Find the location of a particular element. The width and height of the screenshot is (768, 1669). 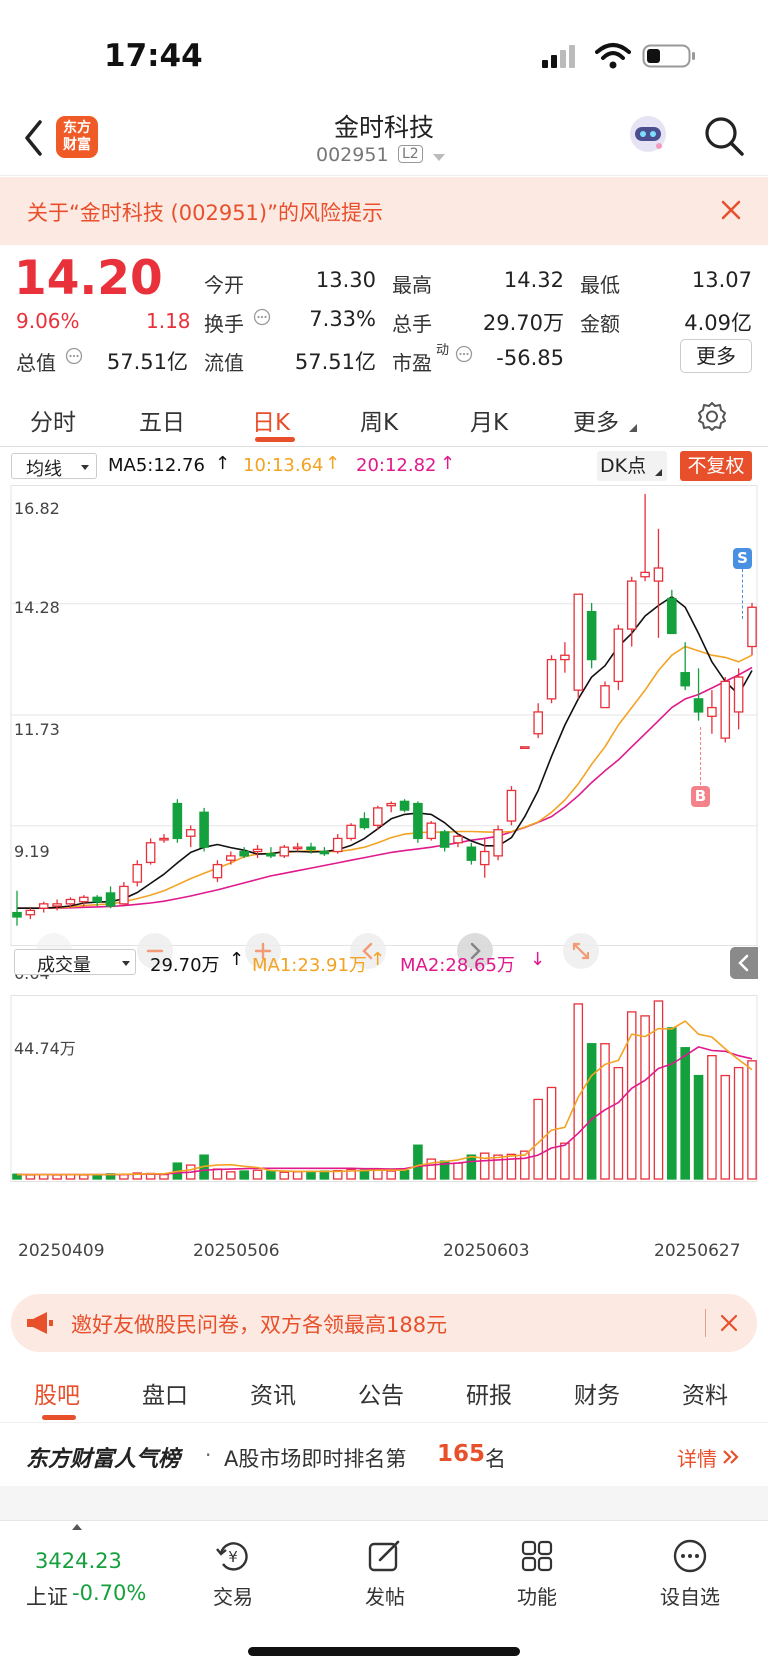

dropdown-arrow-icon is located at coordinates (439, 158).